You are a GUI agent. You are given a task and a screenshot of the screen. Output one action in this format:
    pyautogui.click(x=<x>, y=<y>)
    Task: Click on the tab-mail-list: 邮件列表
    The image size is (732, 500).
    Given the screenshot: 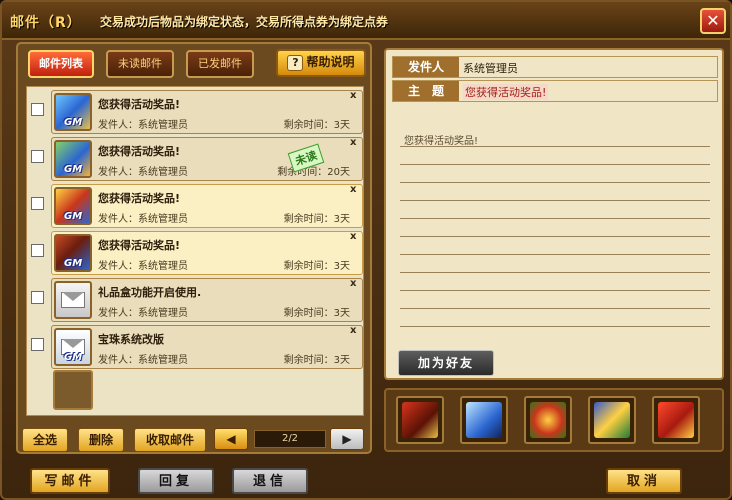 What is the action you would take?
    pyautogui.click(x=61, y=64)
    